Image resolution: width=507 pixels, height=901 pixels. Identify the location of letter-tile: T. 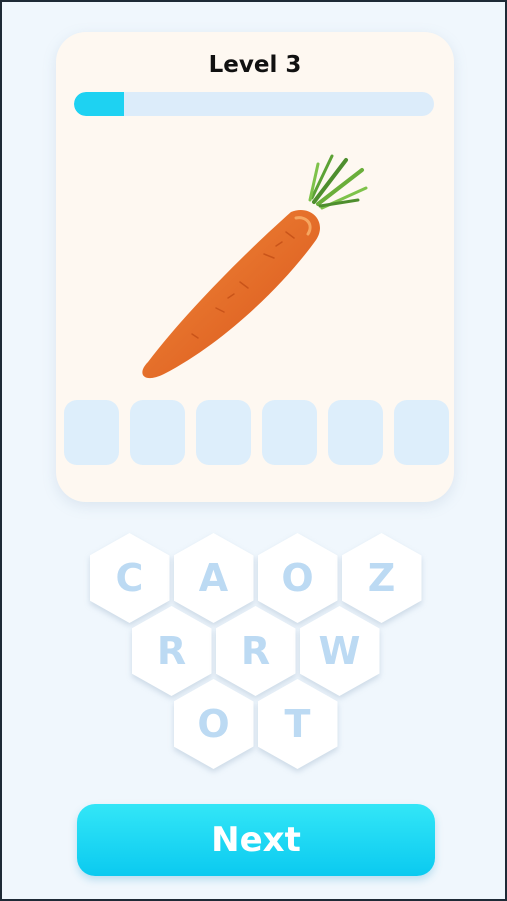
(297, 724).